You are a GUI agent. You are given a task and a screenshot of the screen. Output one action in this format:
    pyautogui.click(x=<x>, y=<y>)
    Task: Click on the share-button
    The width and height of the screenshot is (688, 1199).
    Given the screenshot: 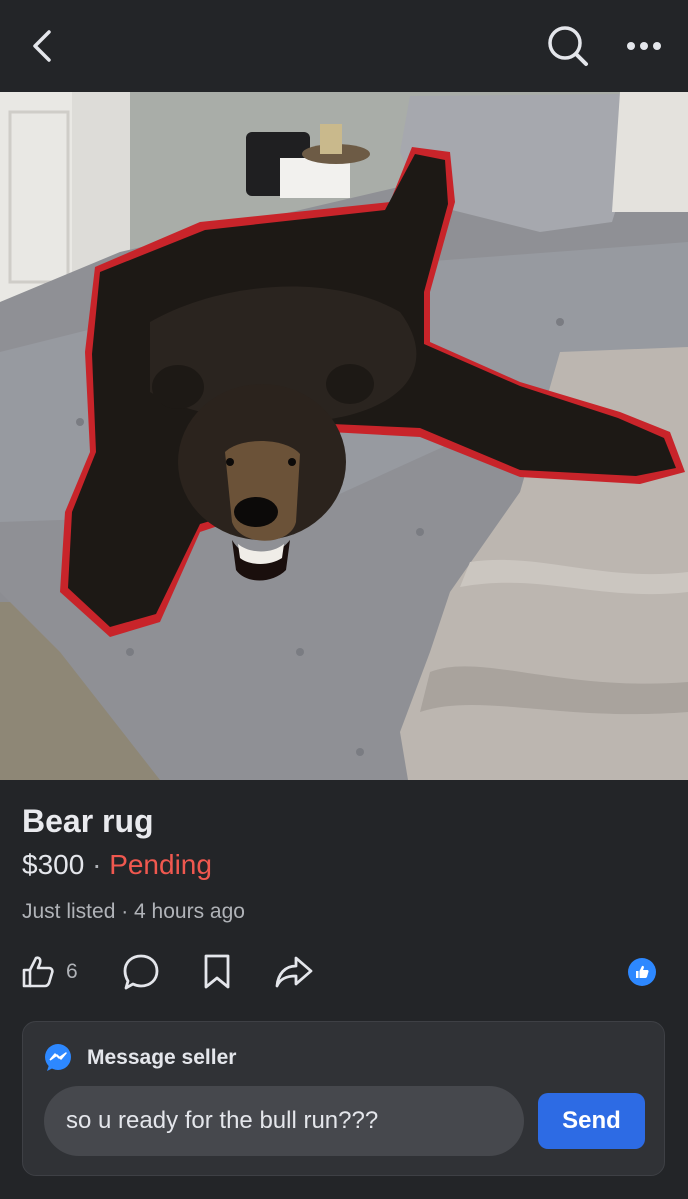 What is the action you would take?
    pyautogui.click(x=294, y=972)
    